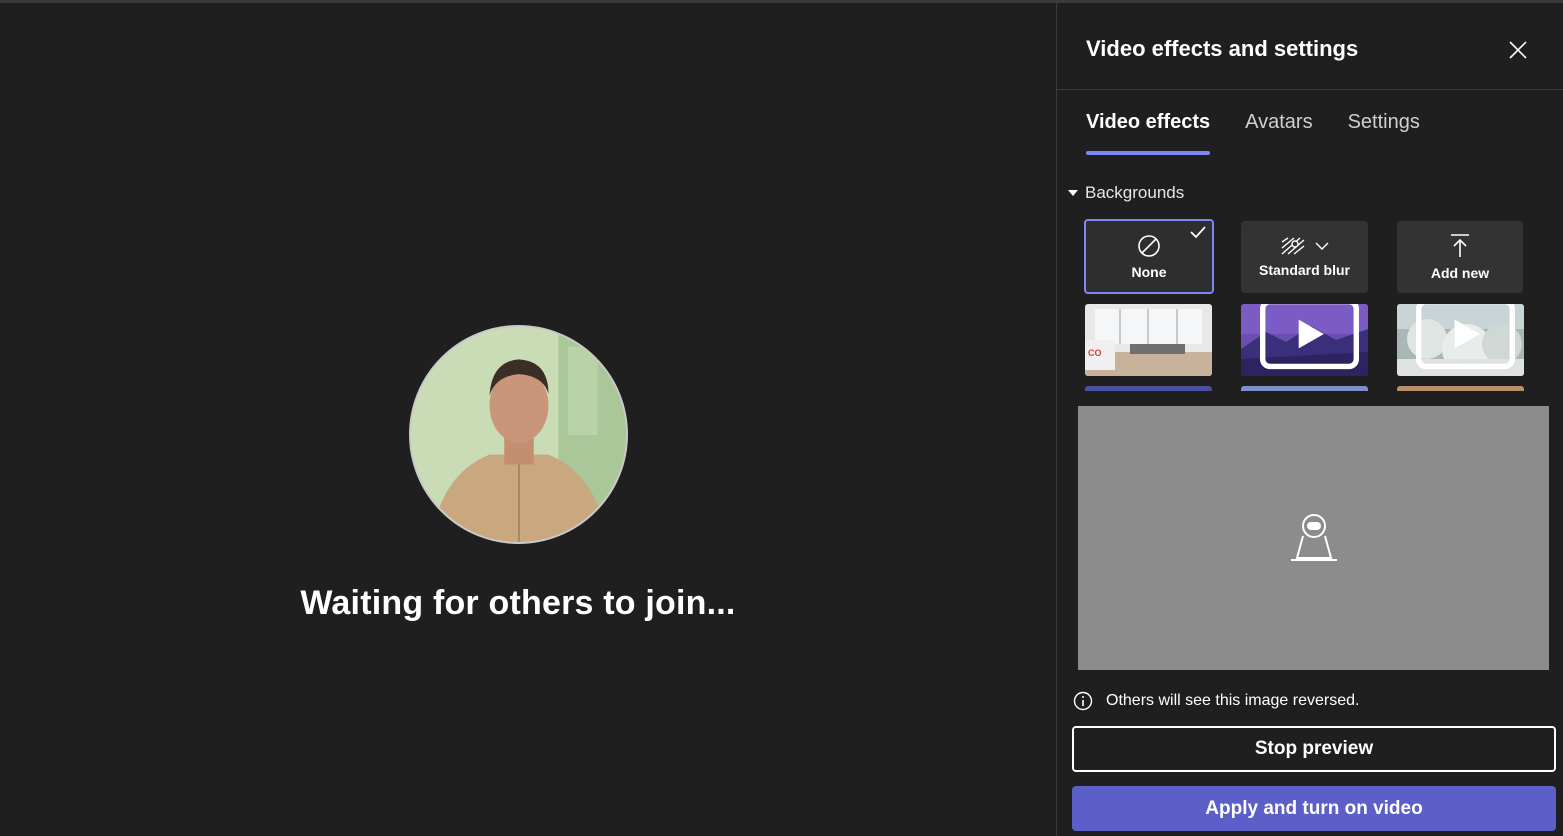 The height and width of the screenshot is (836, 1563). Describe the element at coordinates (1222, 48) in the screenshot. I see `panel-title: Video effects and settings` at that location.